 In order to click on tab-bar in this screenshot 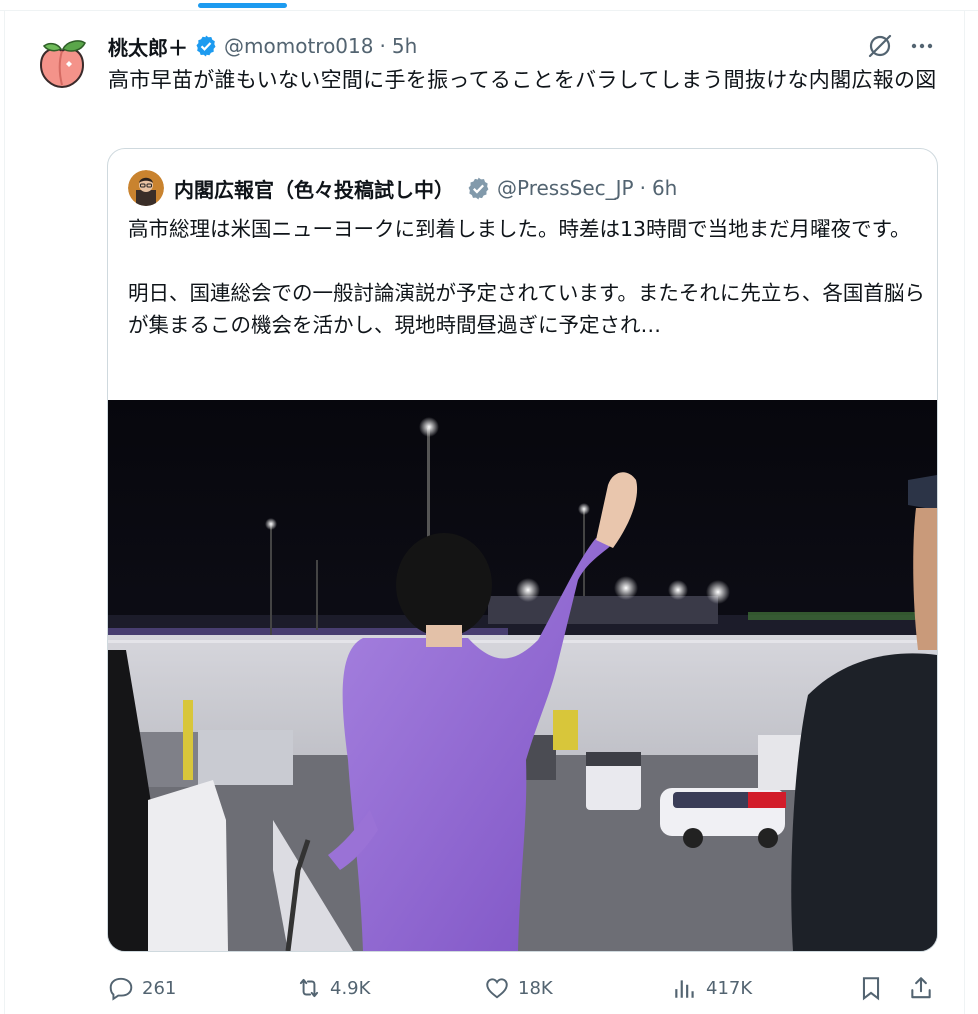, I will do `click(489, 5)`.